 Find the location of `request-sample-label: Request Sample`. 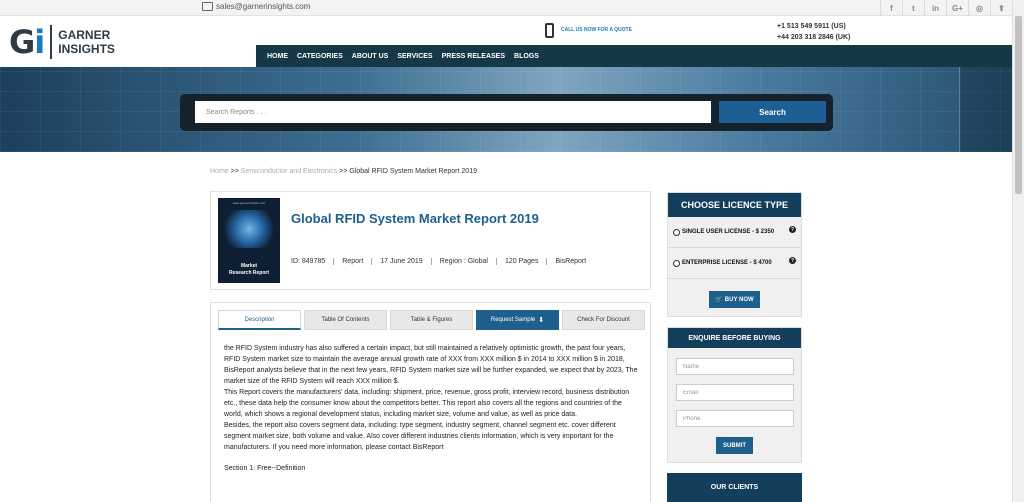

request-sample-label: Request Sample is located at coordinates (513, 320).